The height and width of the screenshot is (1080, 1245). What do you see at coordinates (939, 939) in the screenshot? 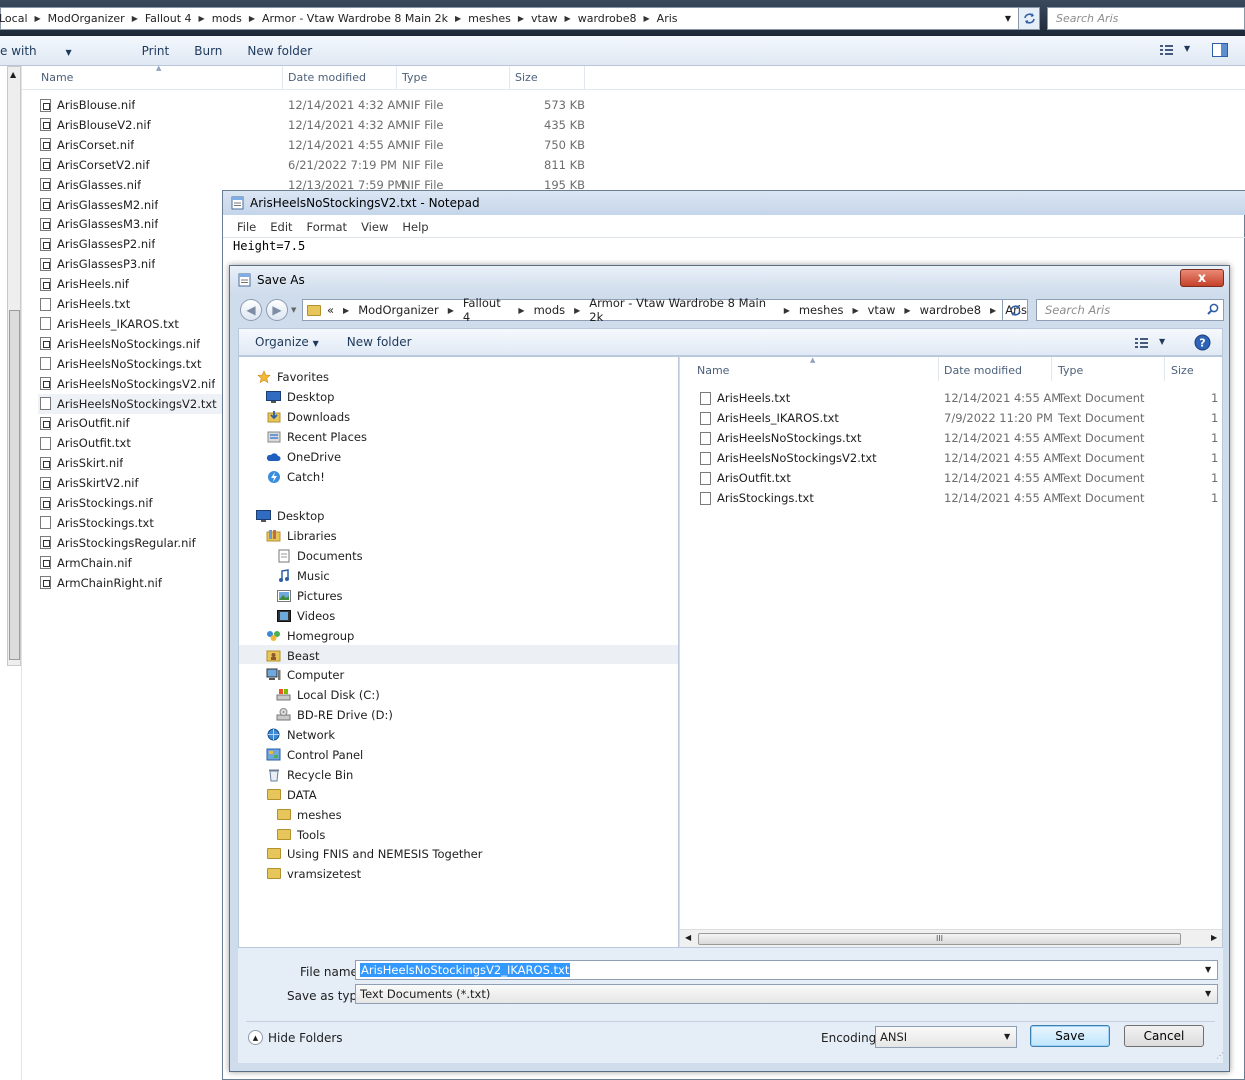
I see `scrollbar-thumb: III` at bounding box center [939, 939].